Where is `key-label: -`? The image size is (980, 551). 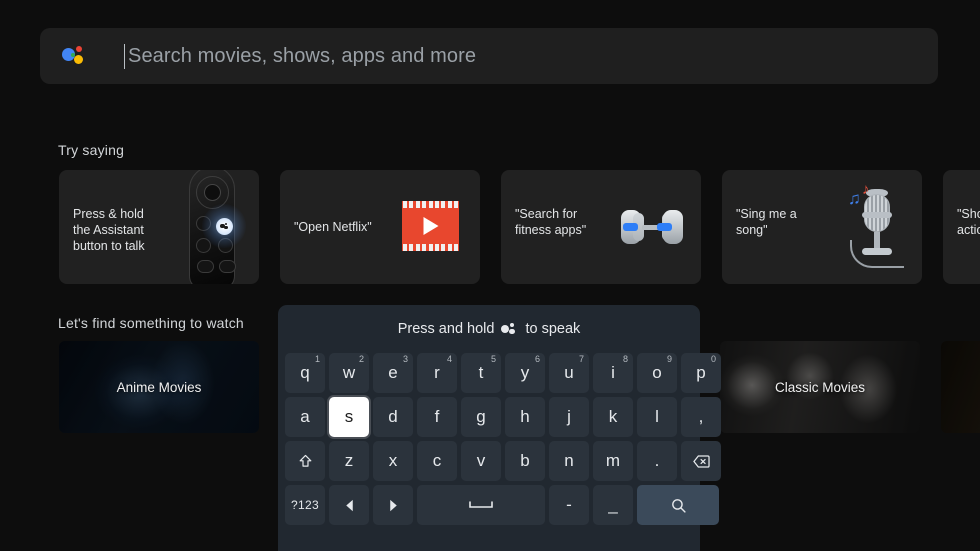 key-label: - is located at coordinates (569, 504).